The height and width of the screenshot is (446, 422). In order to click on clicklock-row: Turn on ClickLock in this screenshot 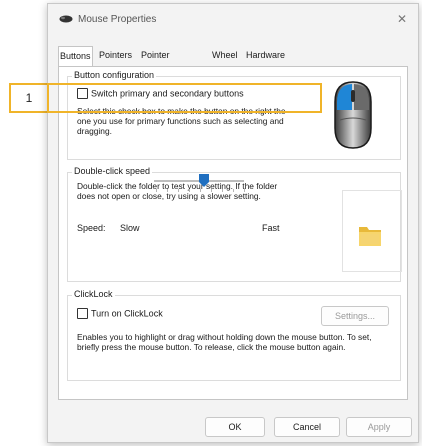, I will do `click(120, 314)`.